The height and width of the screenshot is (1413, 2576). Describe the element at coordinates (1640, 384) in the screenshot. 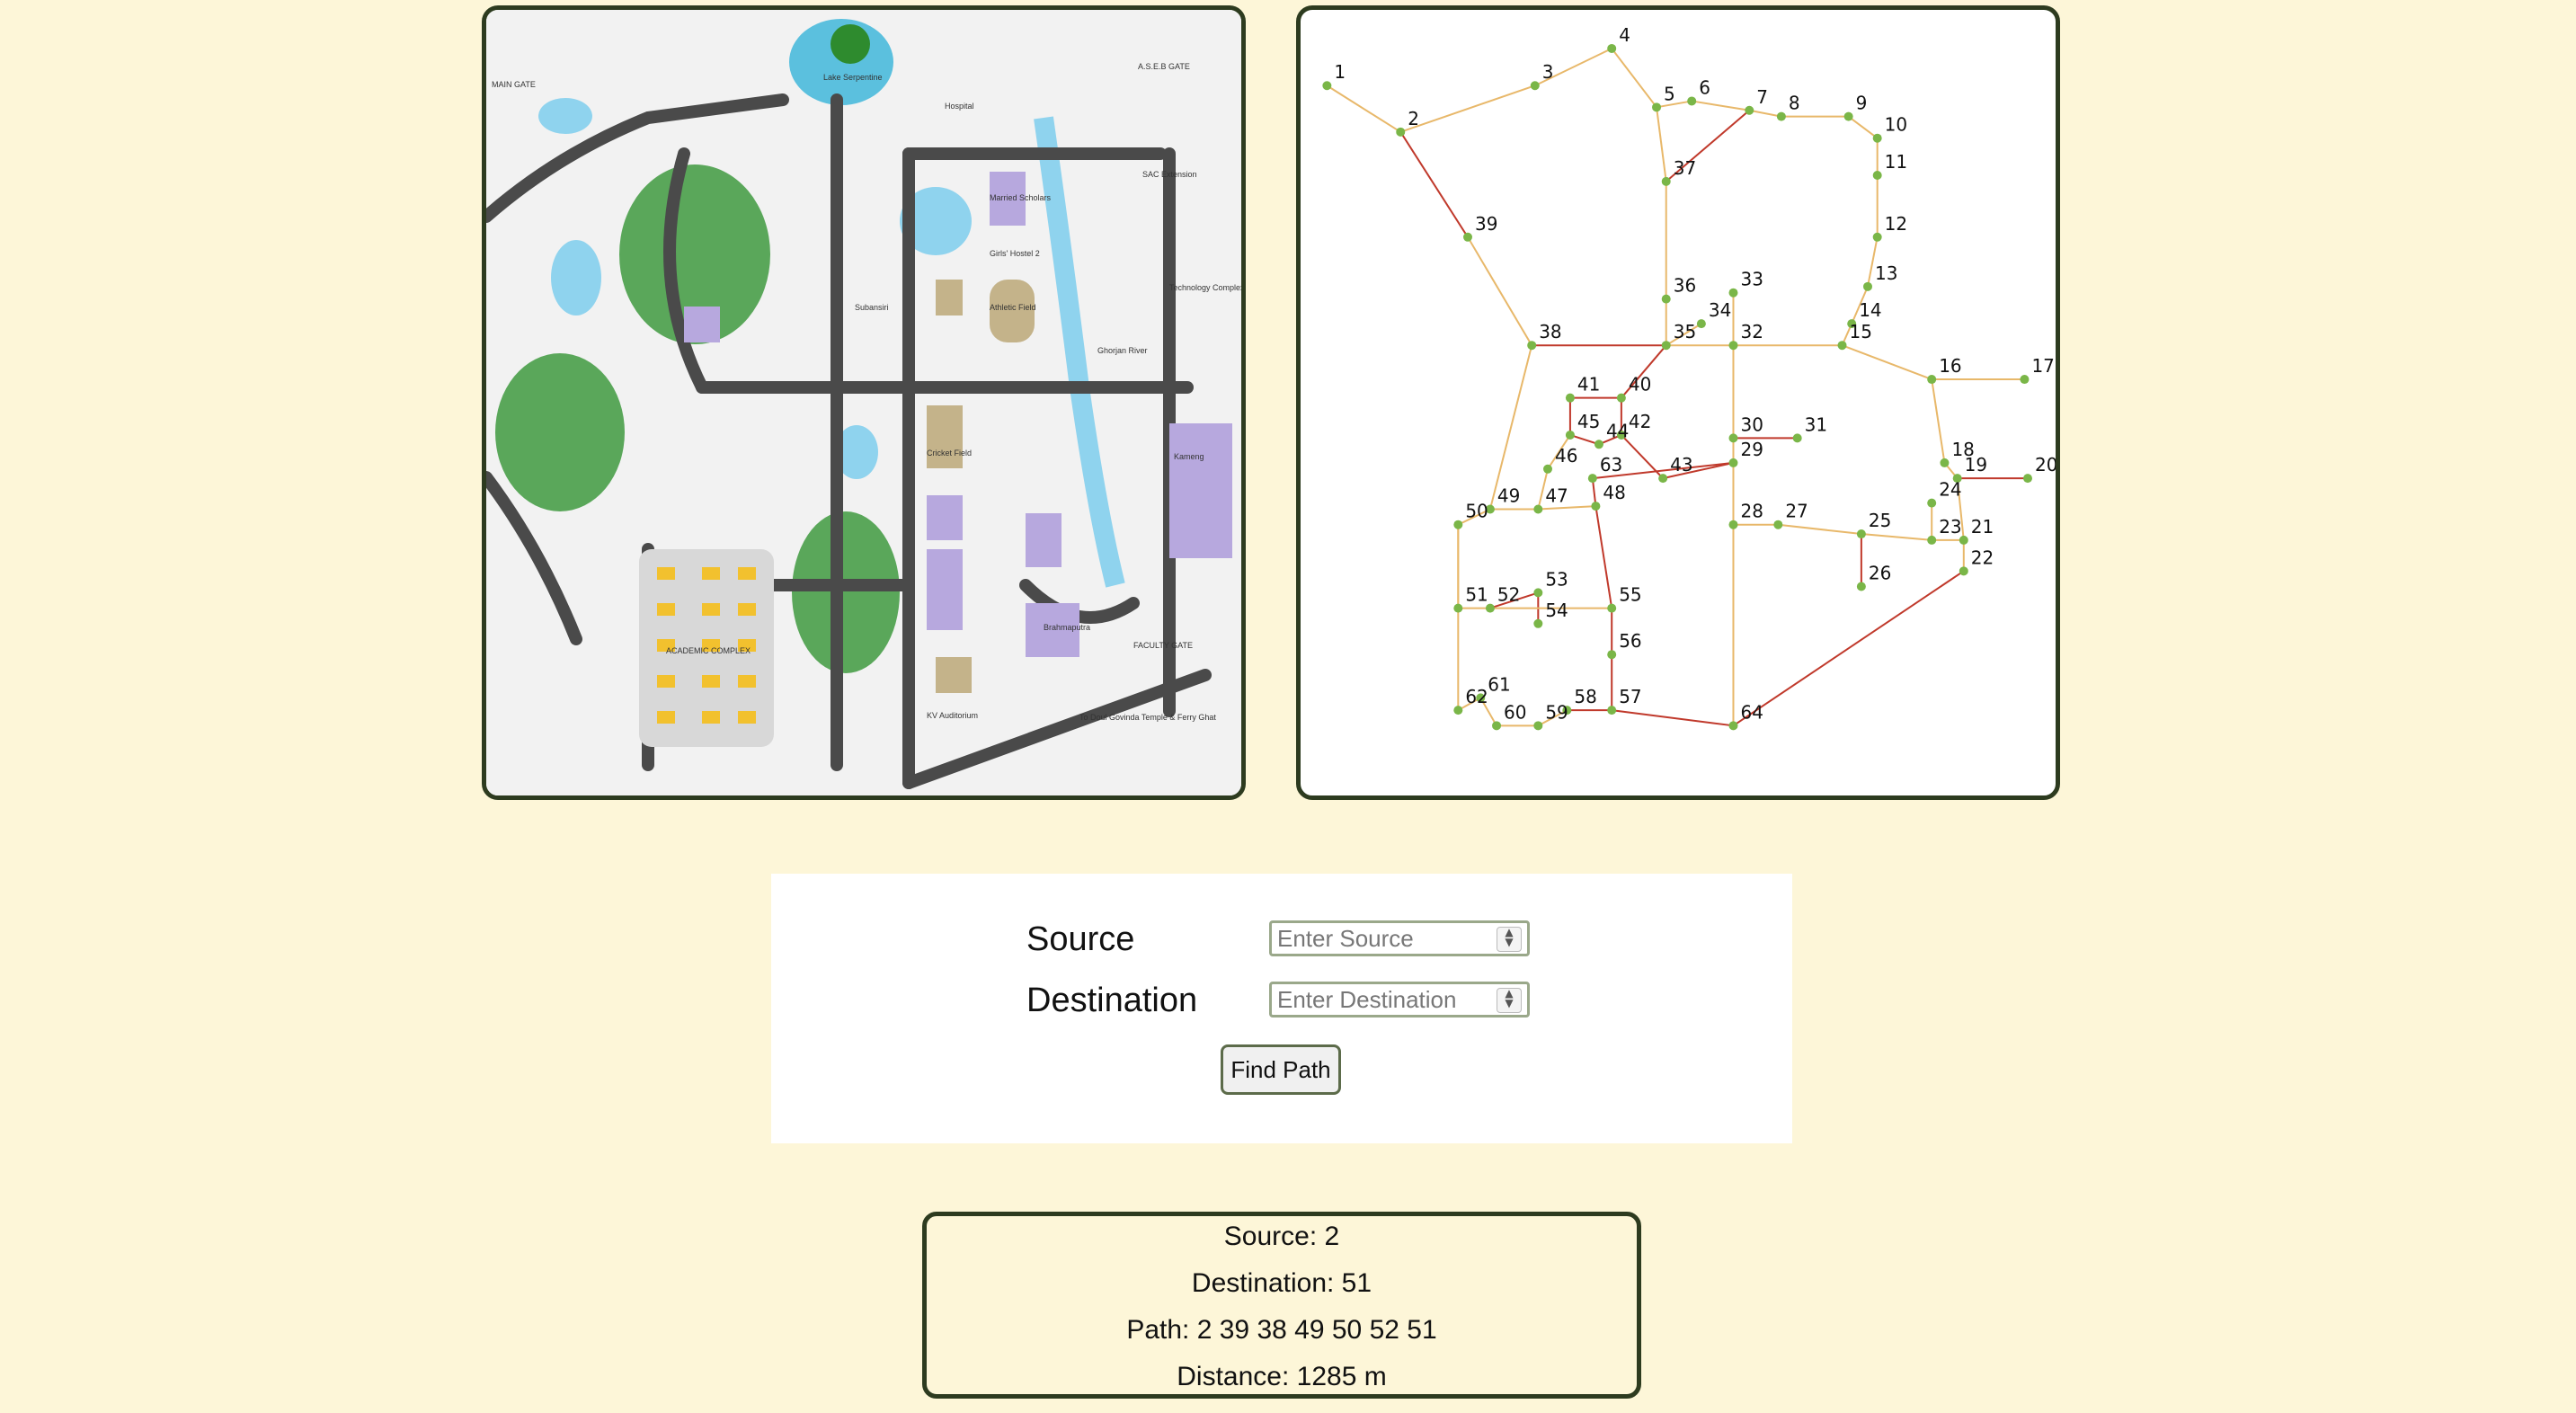

I see `graph-node-label-40: 40` at that location.